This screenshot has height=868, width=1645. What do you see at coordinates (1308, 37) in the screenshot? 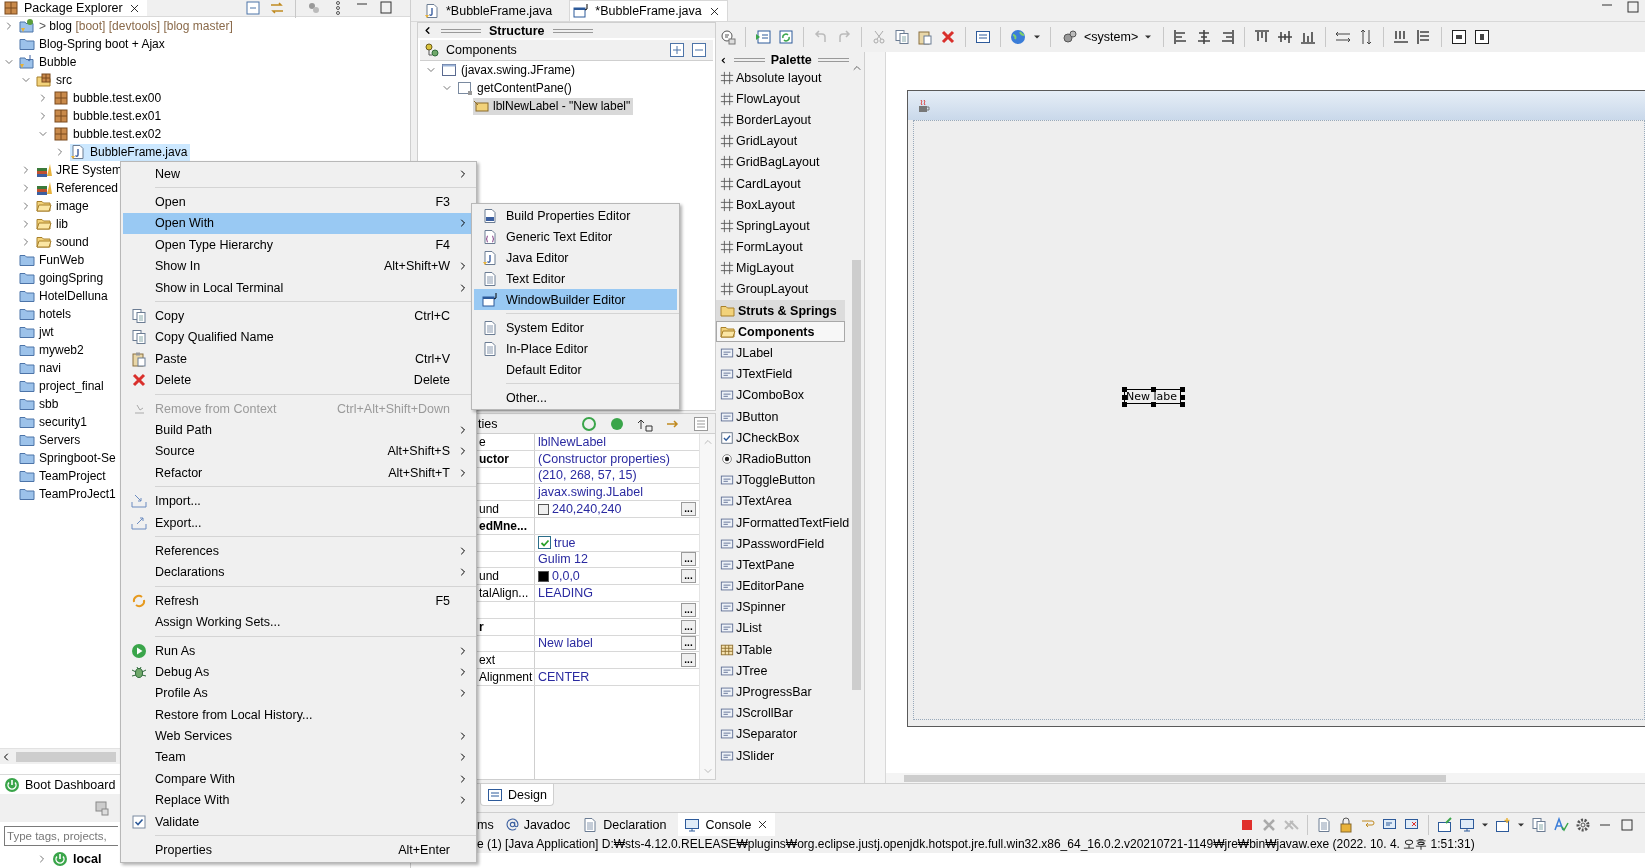
I see `align-bottom-icon` at bounding box center [1308, 37].